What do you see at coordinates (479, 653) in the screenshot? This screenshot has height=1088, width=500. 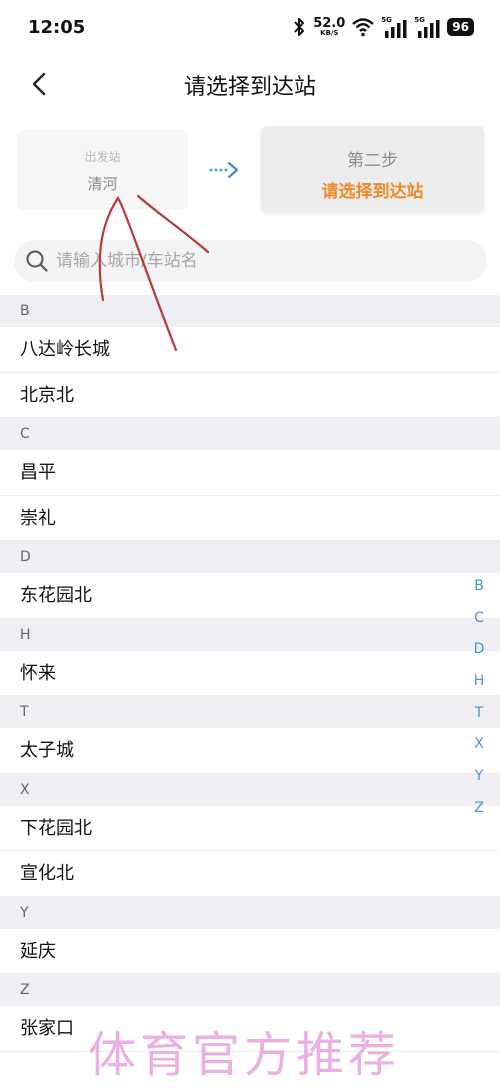 I see `index-letter: D` at bounding box center [479, 653].